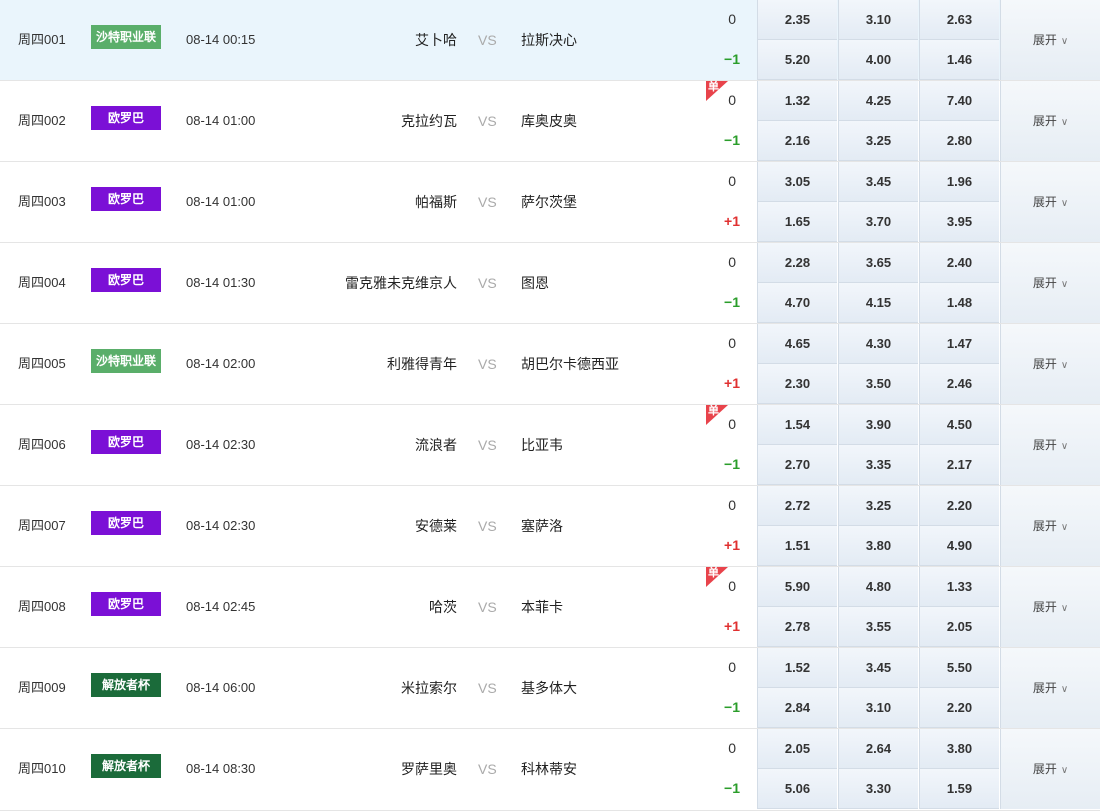 The width and height of the screenshot is (1100, 811). What do you see at coordinates (797, 506) in the screenshot?
I see `odds-normal-win: 2.72` at bounding box center [797, 506].